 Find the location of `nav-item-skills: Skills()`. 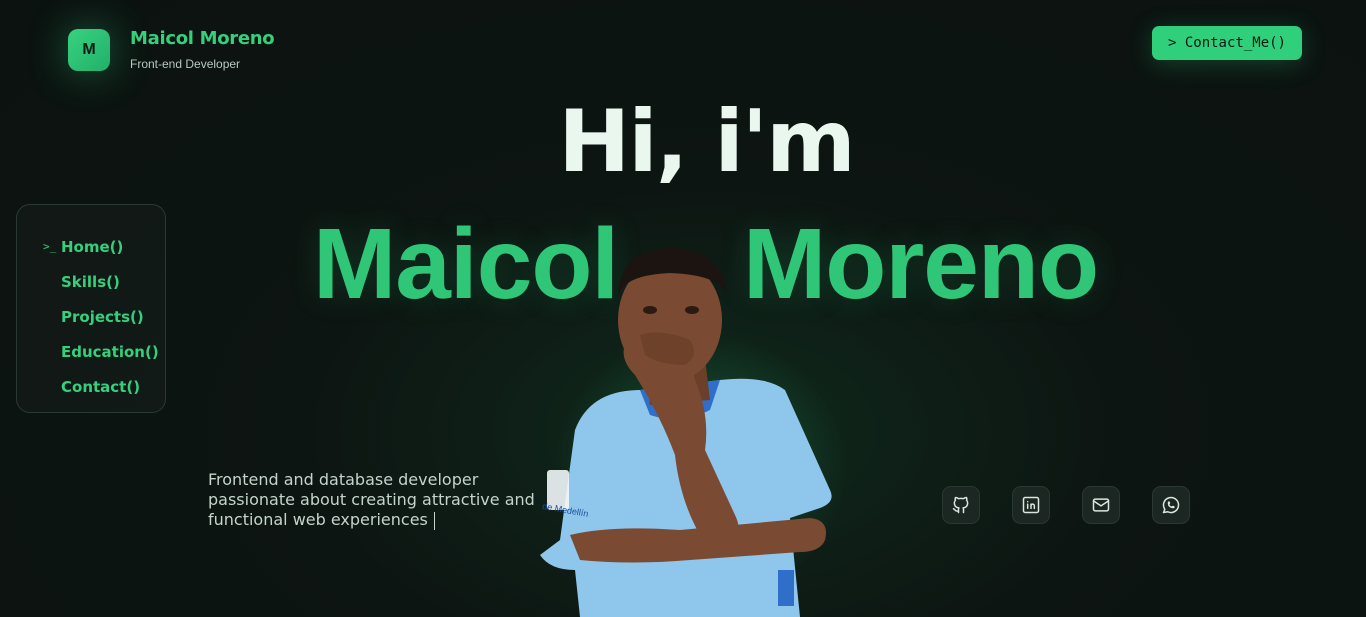

nav-item-skills: Skills() is located at coordinates (91, 281).